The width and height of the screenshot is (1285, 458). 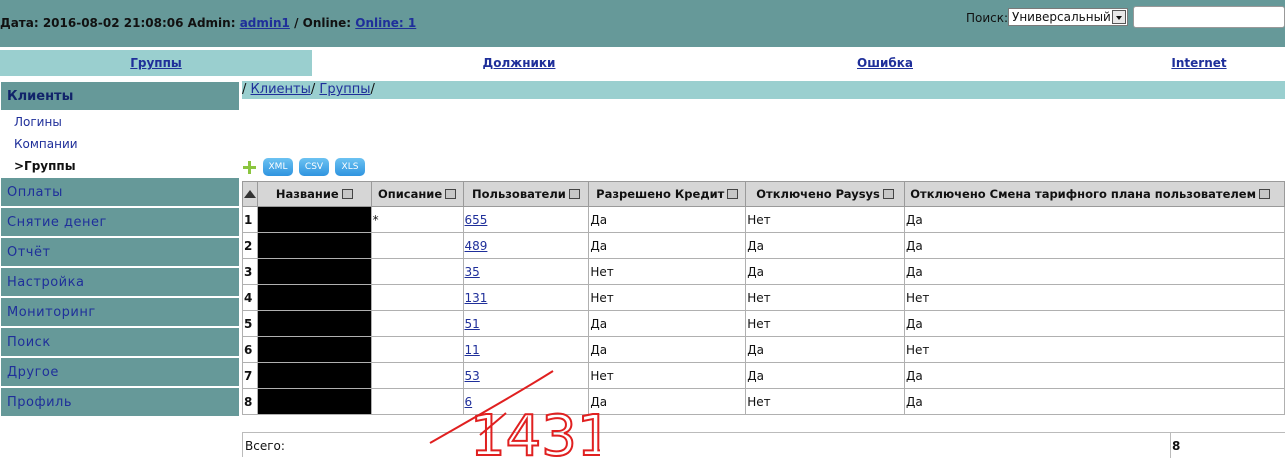 What do you see at coordinates (120, 252) in the screenshot?
I see `sidebar-item-report: Отчёт` at bounding box center [120, 252].